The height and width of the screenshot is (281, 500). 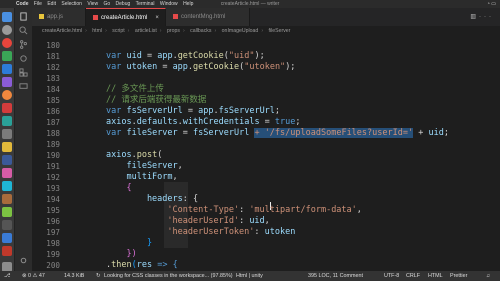 I want to click on code-line: 183, so click(x=266, y=78).